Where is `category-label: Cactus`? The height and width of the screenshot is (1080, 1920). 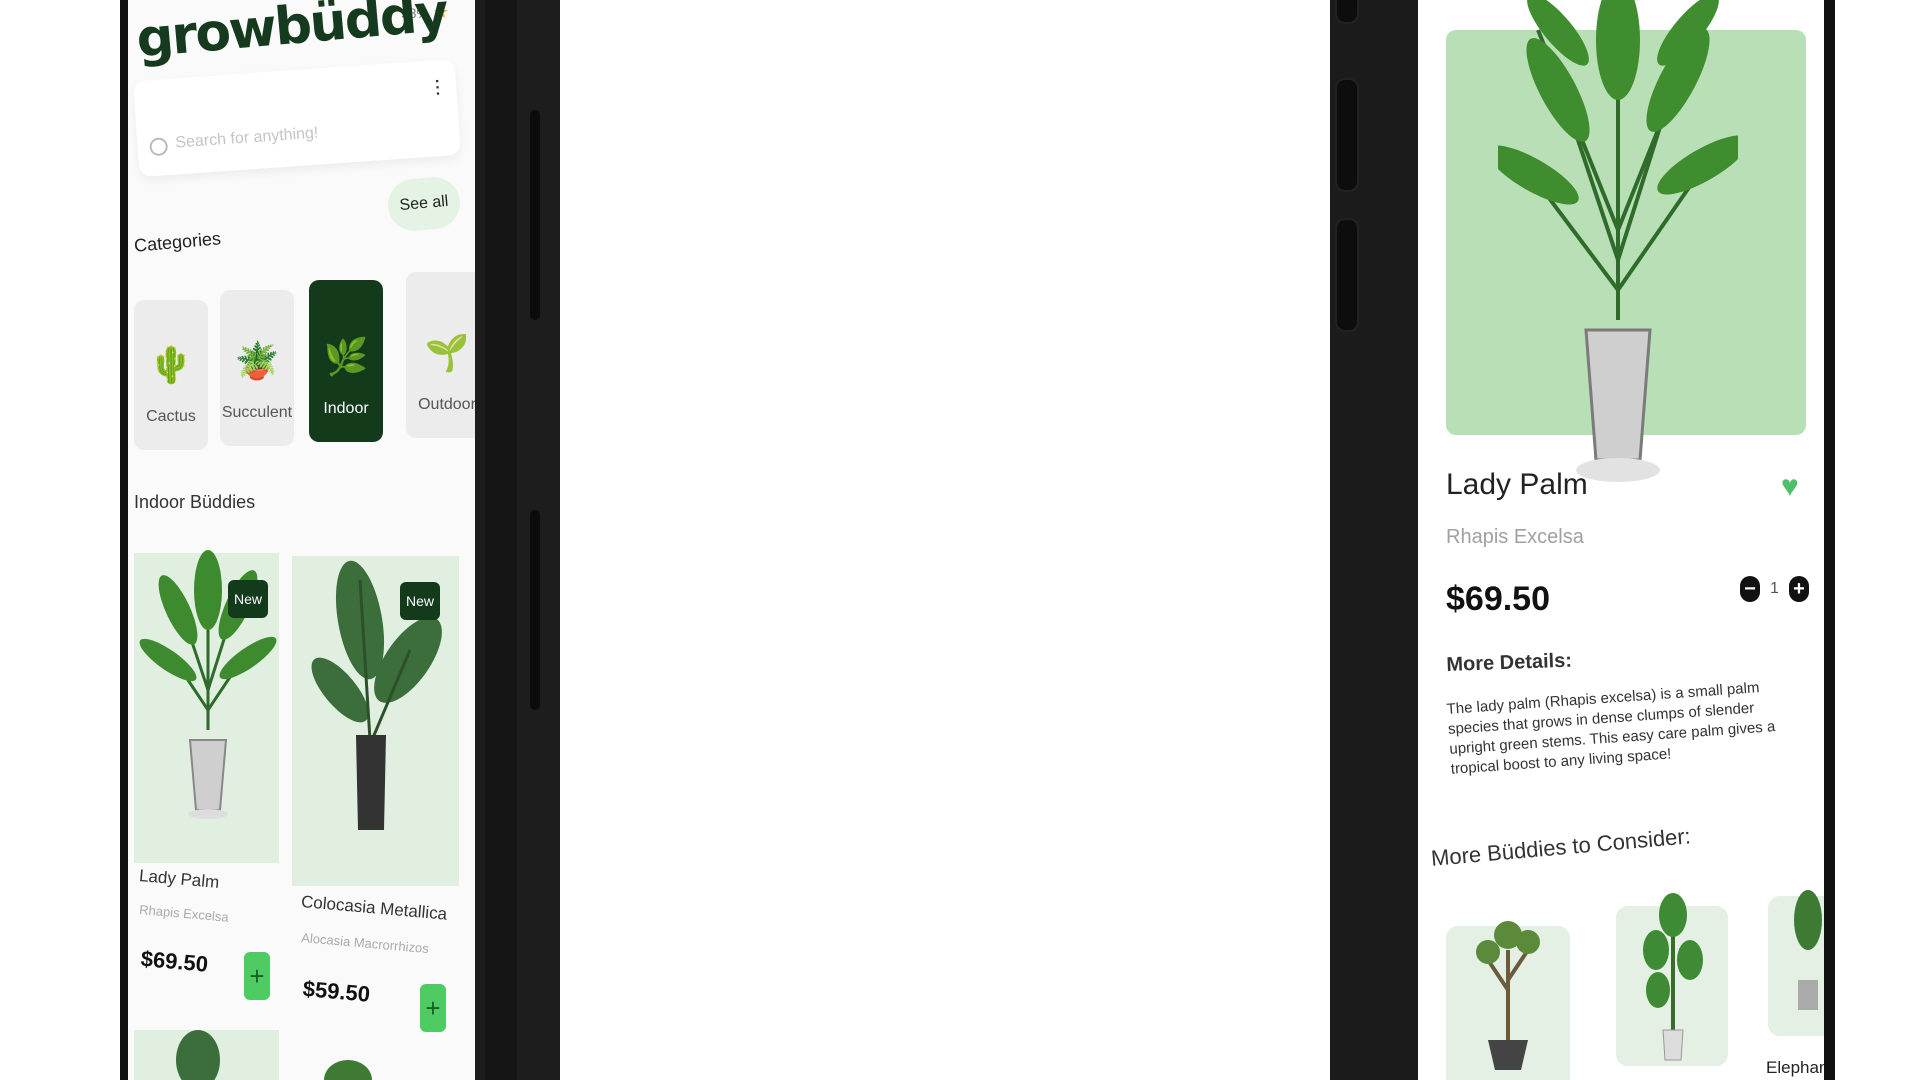 category-label: Cactus is located at coordinates (171, 416).